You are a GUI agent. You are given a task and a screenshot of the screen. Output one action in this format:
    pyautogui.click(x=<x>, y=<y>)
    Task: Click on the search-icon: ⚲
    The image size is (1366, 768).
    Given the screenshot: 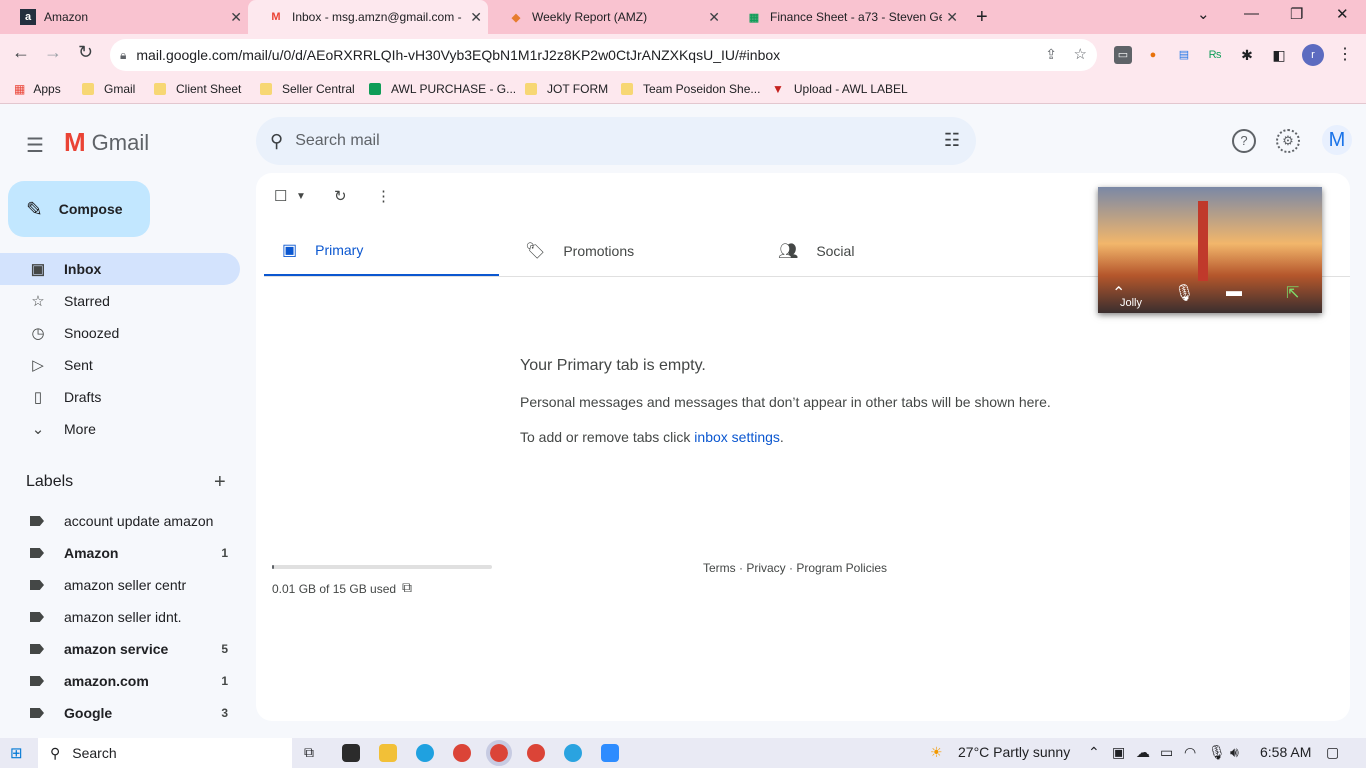 What is the action you would take?
    pyautogui.click(x=276, y=141)
    